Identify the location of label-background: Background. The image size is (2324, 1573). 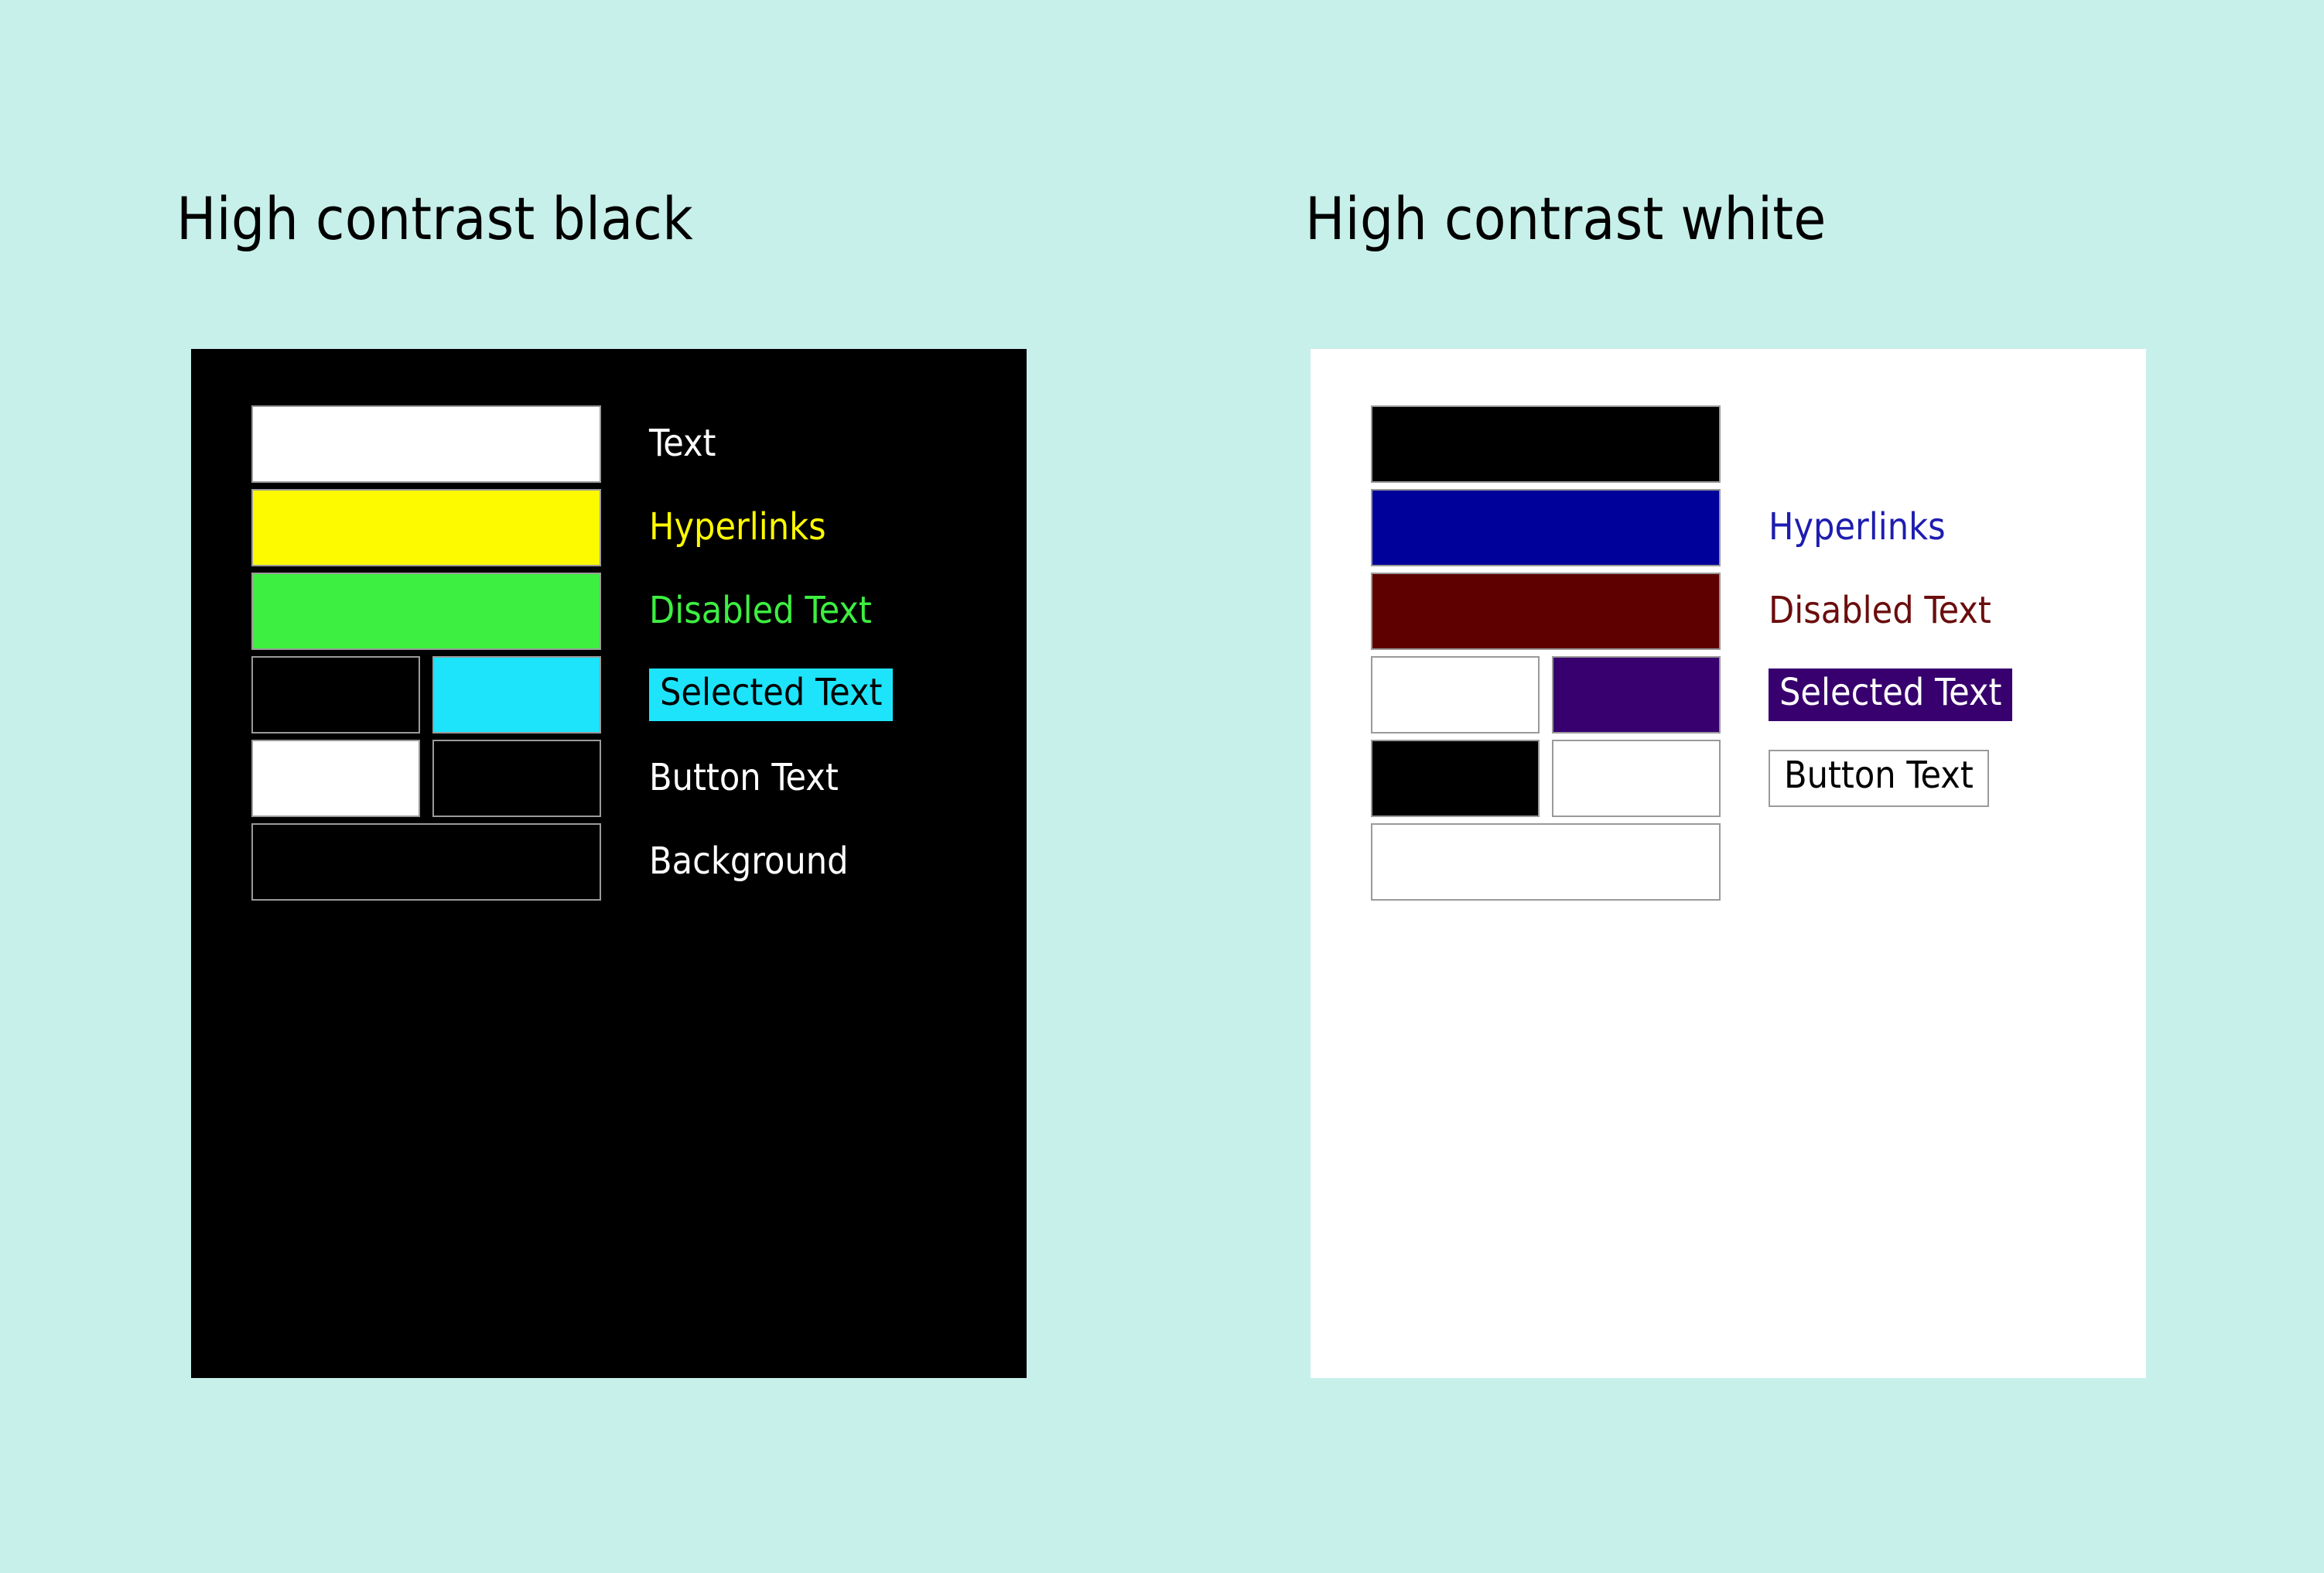
(749, 862).